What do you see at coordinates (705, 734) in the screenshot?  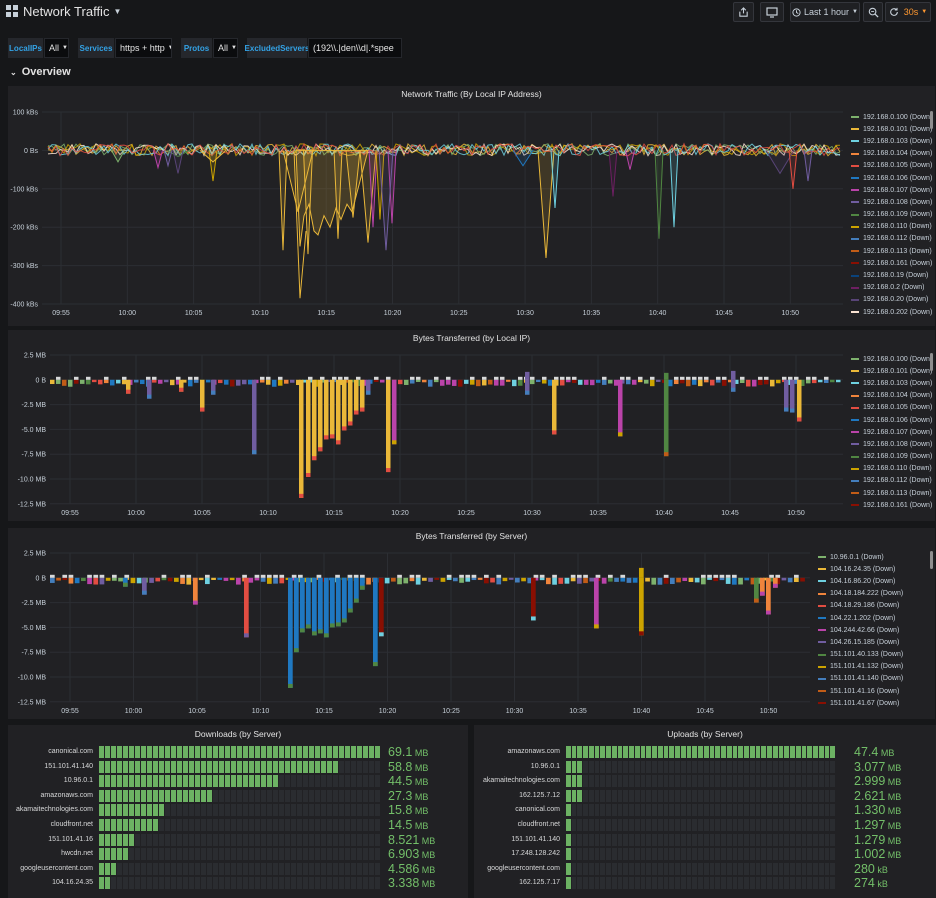 I see `panel-title: Uploads (by Server)` at bounding box center [705, 734].